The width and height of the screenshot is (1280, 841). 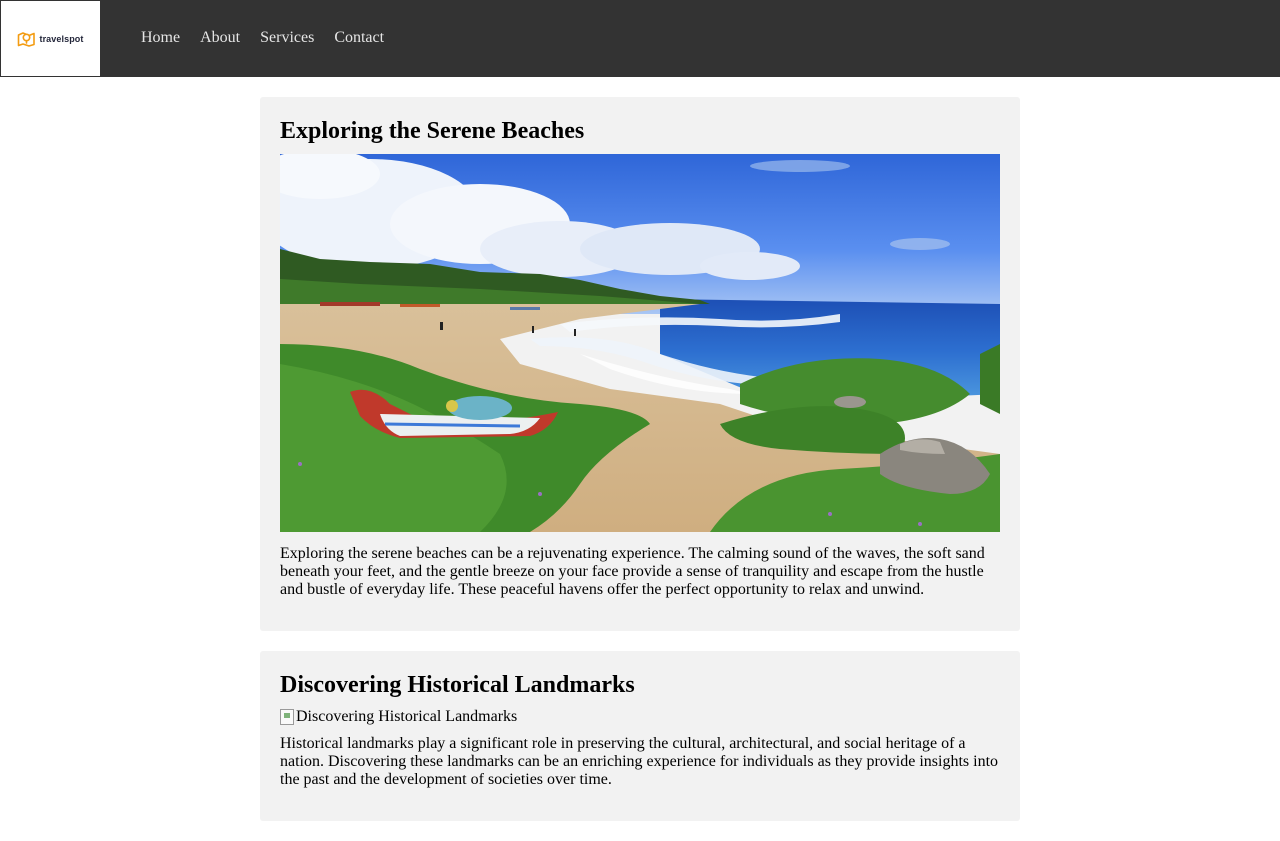 What do you see at coordinates (220, 38) in the screenshot?
I see `nav-about-link: About` at bounding box center [220, 38].